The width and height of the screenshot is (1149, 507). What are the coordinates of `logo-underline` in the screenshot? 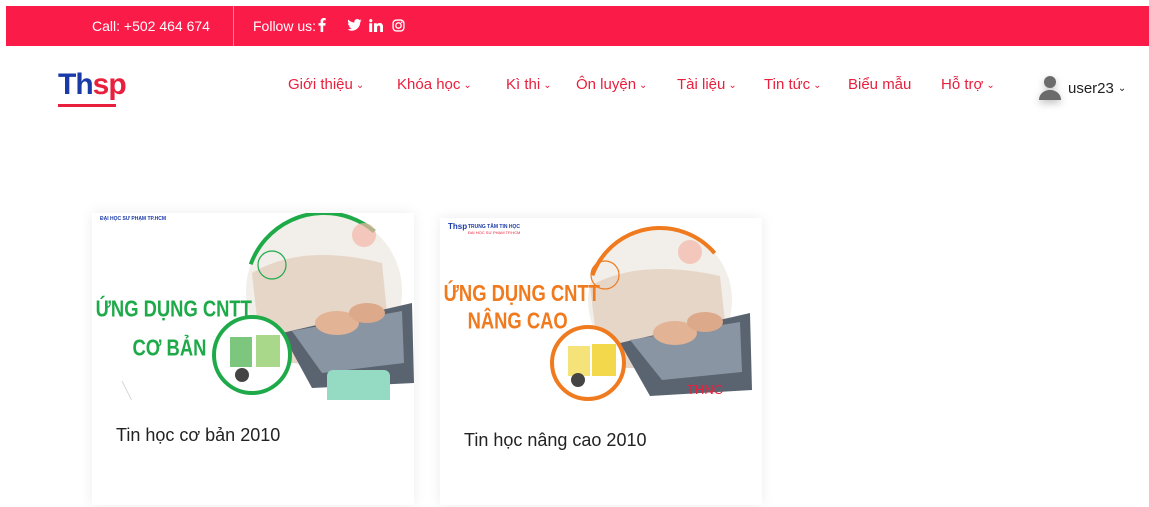 It's located at (87, 105).